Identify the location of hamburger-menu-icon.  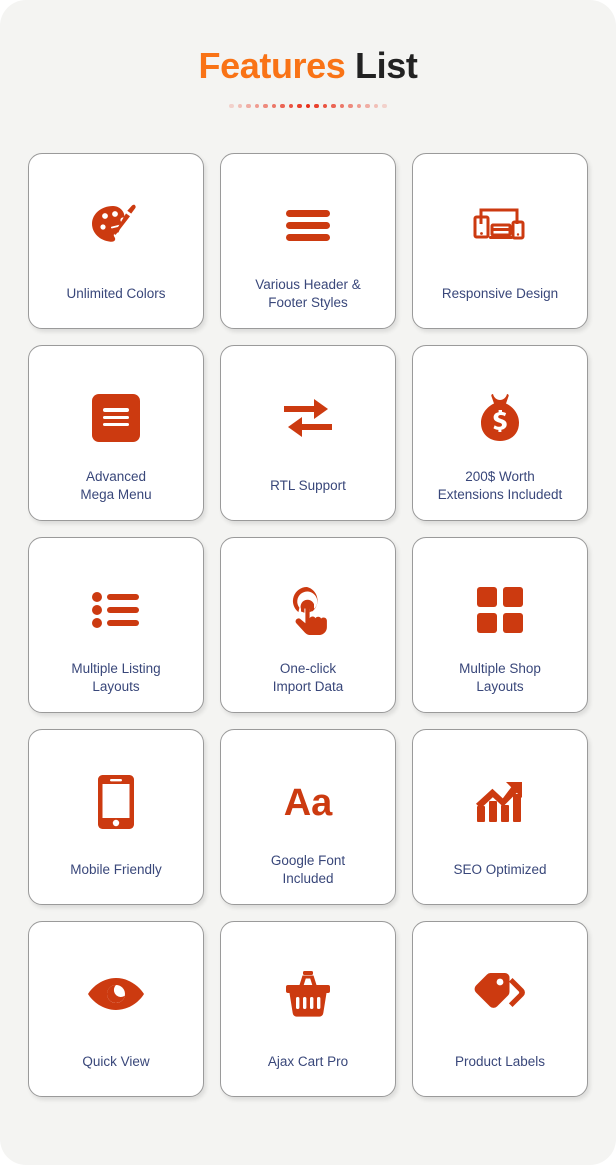
(308, 226).